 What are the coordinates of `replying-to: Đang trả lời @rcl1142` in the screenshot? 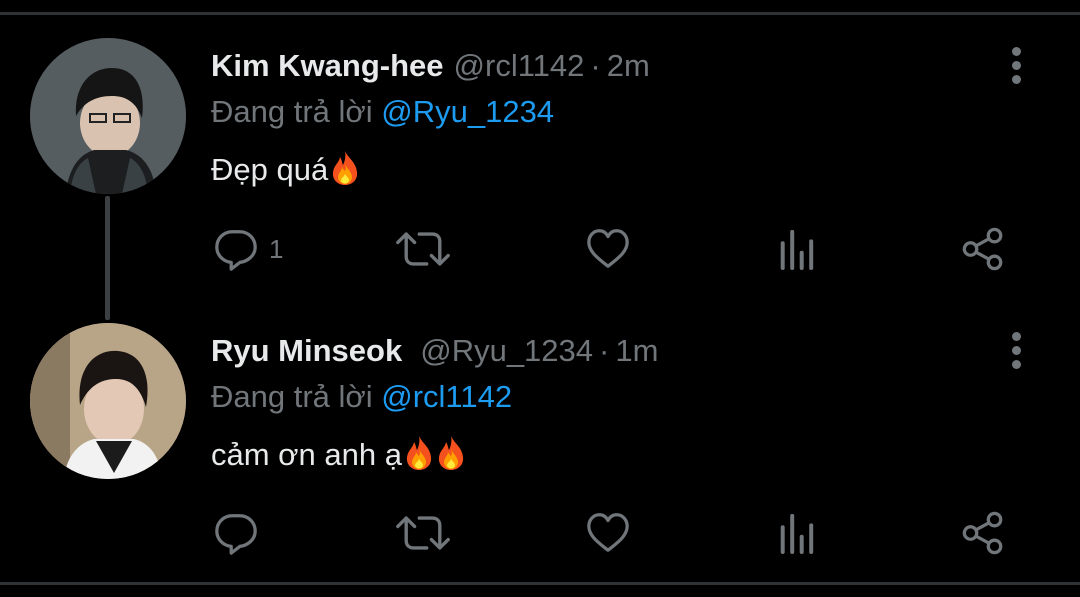 It's located at (361, 397).